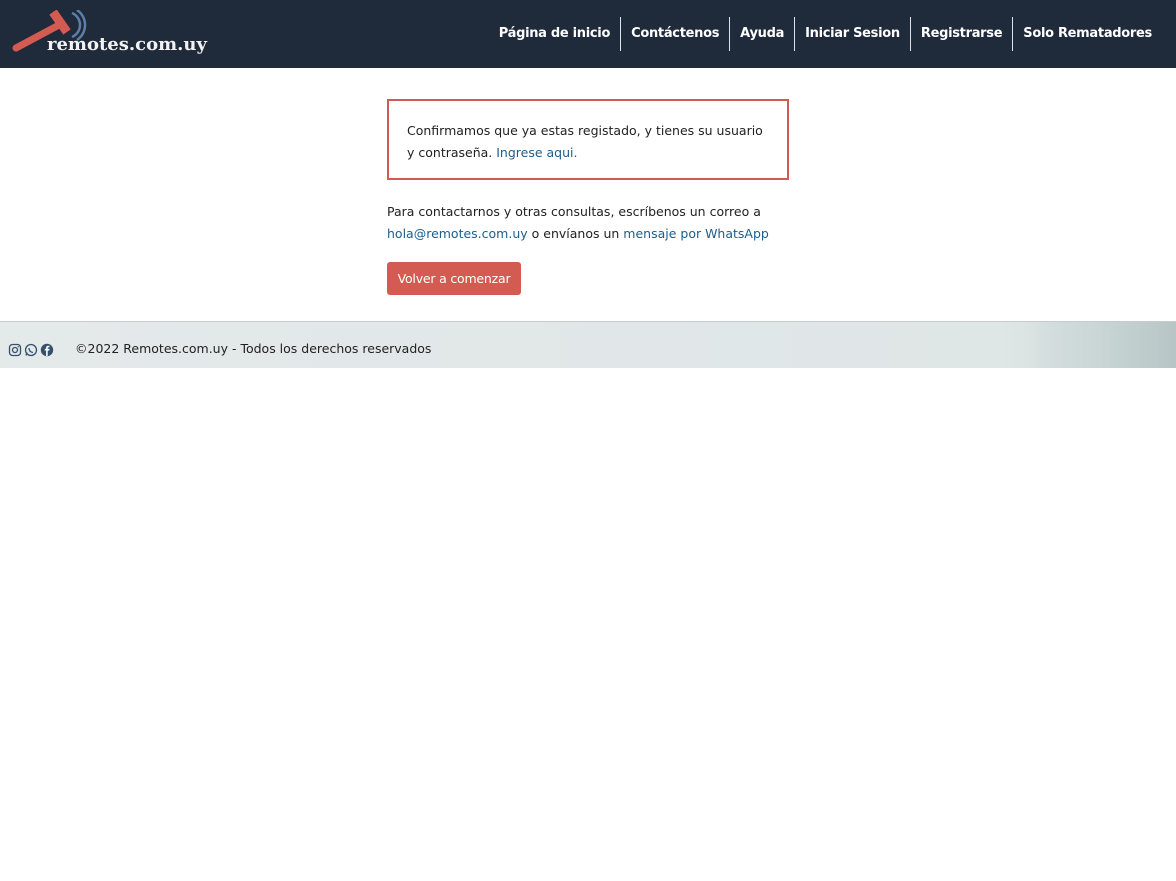 This screenshot has height=881, width=1176. I want to click on nav-help: Ayuda, so click(762, 34).